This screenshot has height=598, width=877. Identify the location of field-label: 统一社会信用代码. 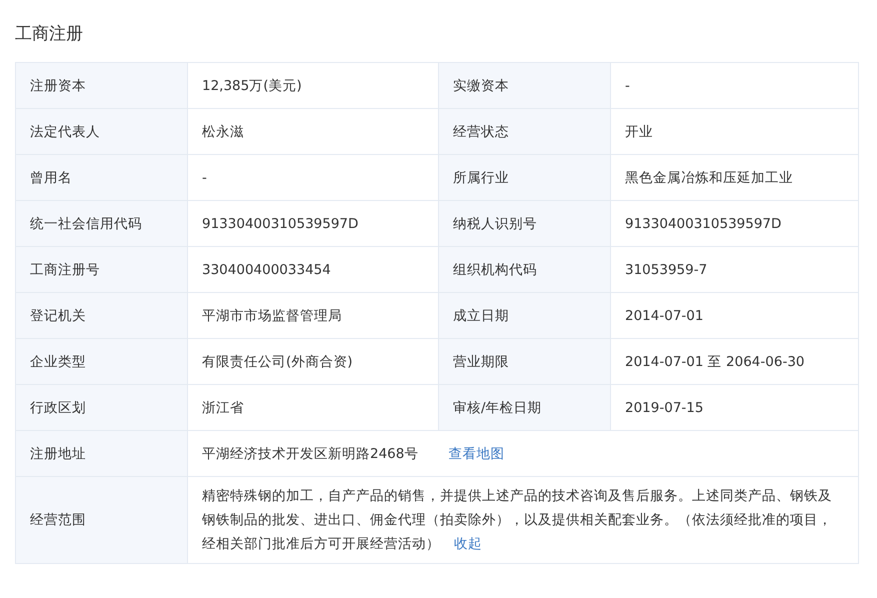
(86, 223).